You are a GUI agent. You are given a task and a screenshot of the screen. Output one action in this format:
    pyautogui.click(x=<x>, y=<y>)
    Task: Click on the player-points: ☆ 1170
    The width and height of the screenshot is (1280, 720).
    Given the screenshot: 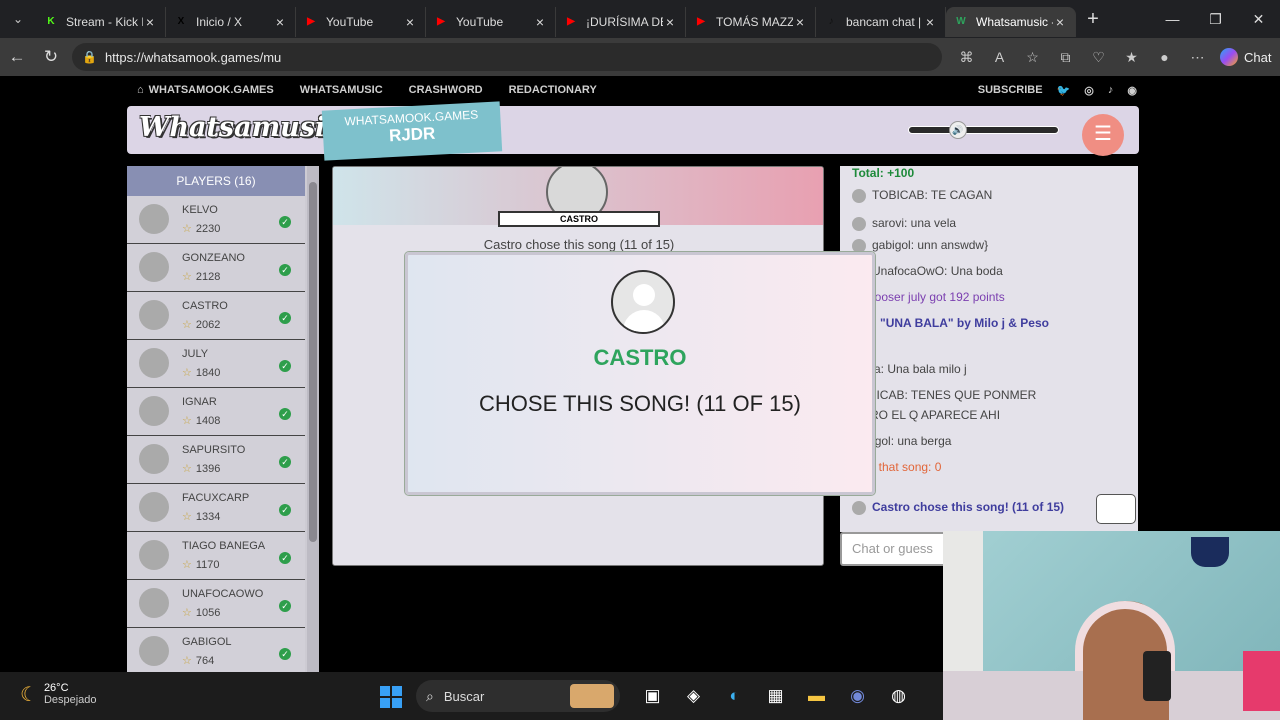 What is the action you would take?
    pyautogui.click(x=201, y=565)
    